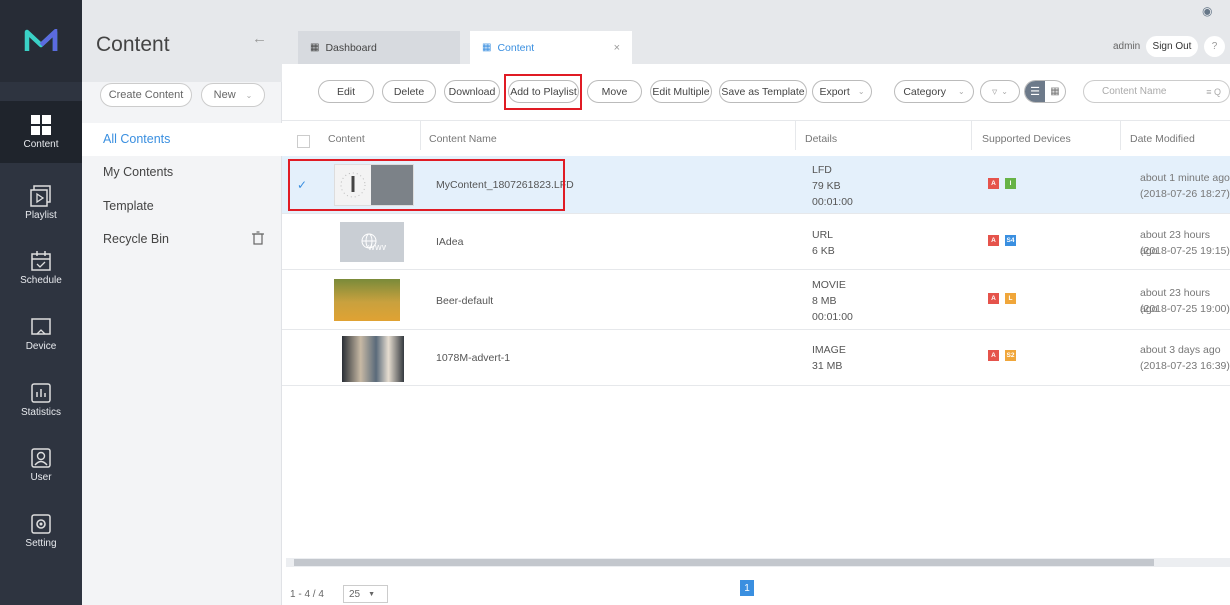 This screenshot has height=605, width=1230. What do you see at coordinates (551, 47) in the screenshot?
I see `tab-content: ▦ Content ×` at bounding box center [551, 47].